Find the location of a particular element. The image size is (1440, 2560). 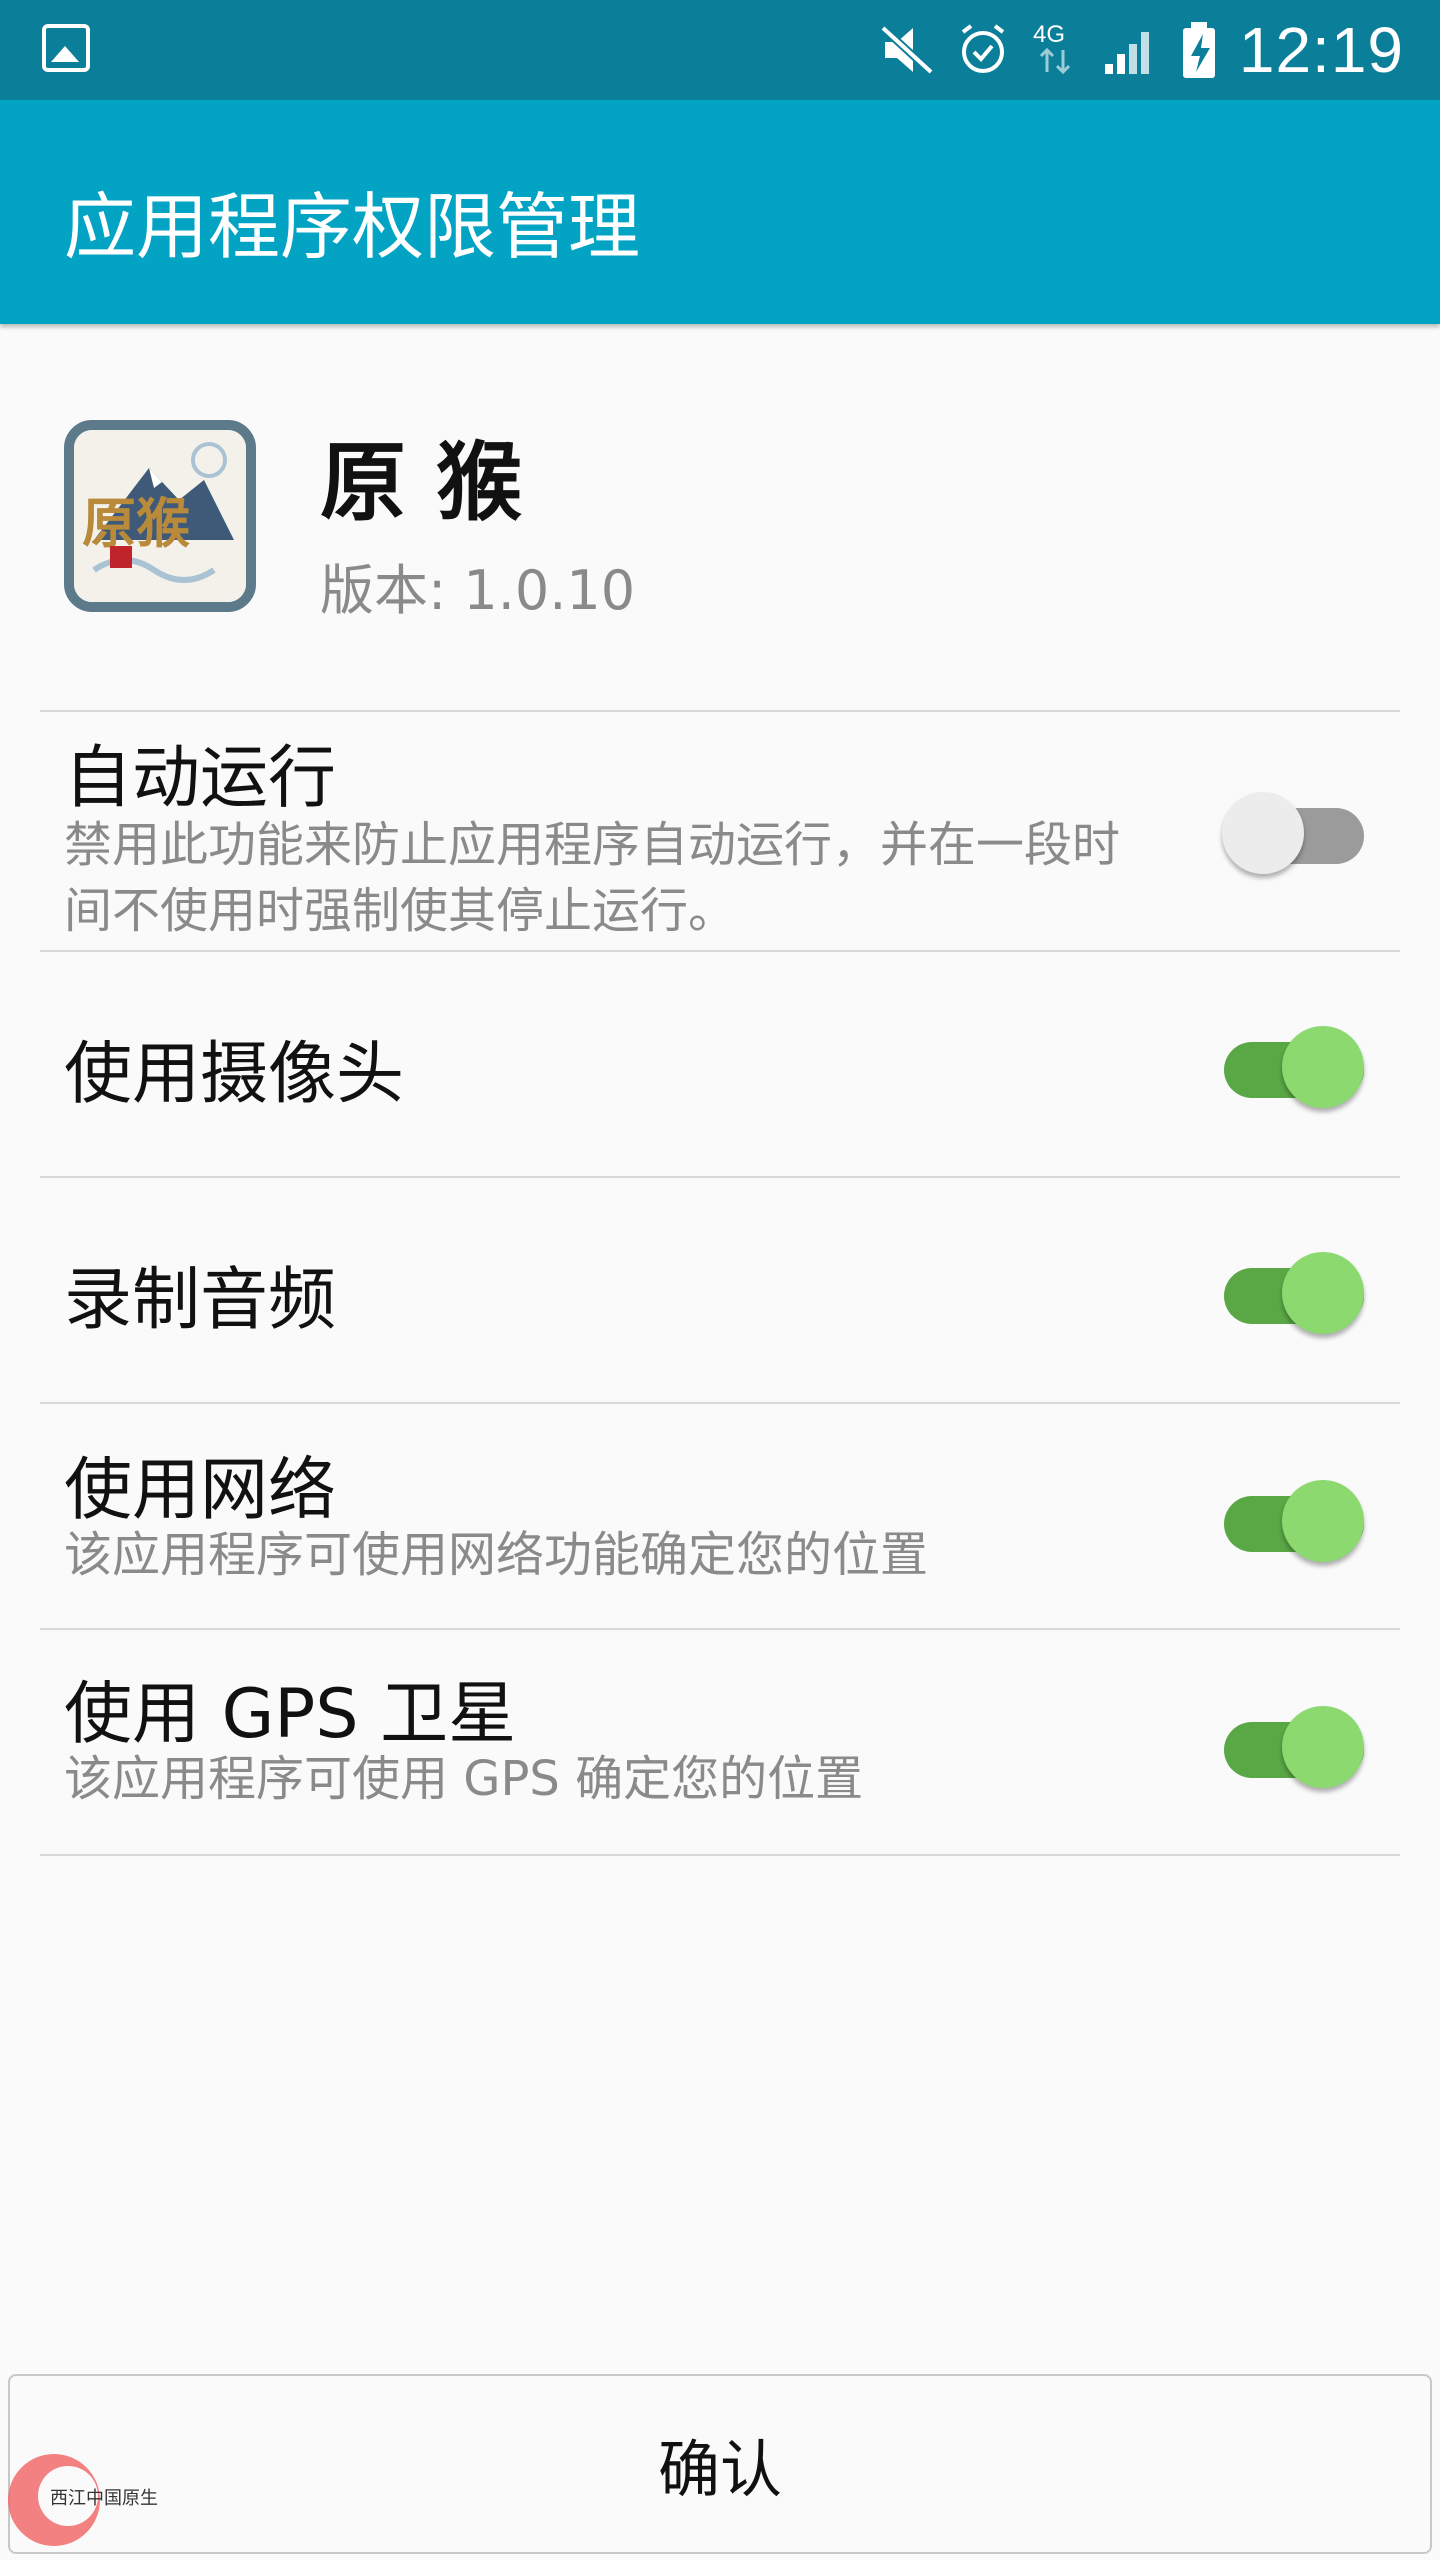

app-icon: 原猴 is located at coordinates (160, 516).